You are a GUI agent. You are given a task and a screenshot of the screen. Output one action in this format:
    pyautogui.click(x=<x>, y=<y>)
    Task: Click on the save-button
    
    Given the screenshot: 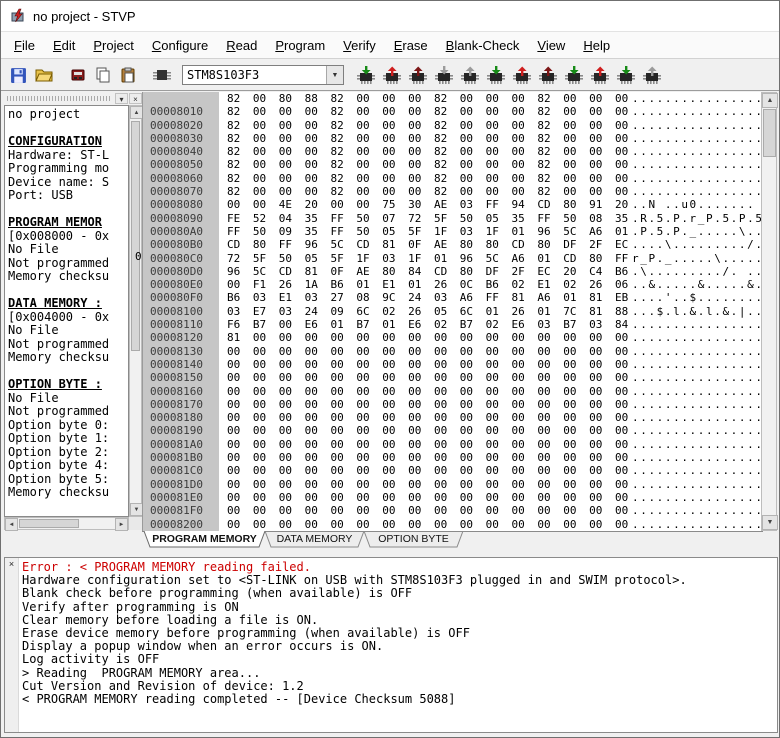 What is the action you would take?
    pyautogui.click(x=18, y=75)
    